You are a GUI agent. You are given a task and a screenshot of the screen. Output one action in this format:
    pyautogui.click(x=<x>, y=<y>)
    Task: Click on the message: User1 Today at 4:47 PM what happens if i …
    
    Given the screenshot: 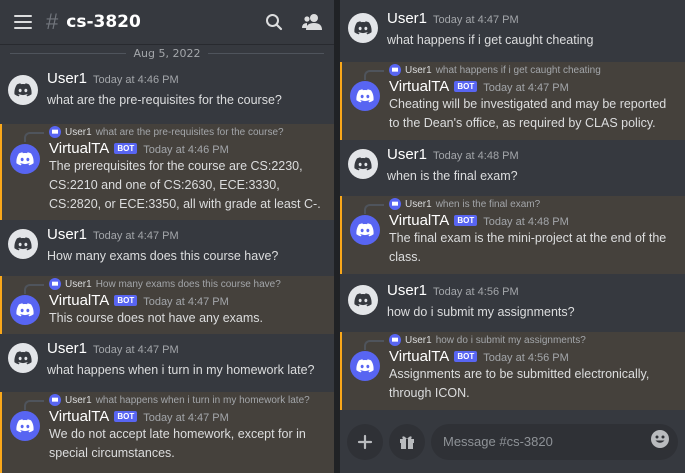 What is the action you would take?
    pyautogui.click(x=512, y=35)
    